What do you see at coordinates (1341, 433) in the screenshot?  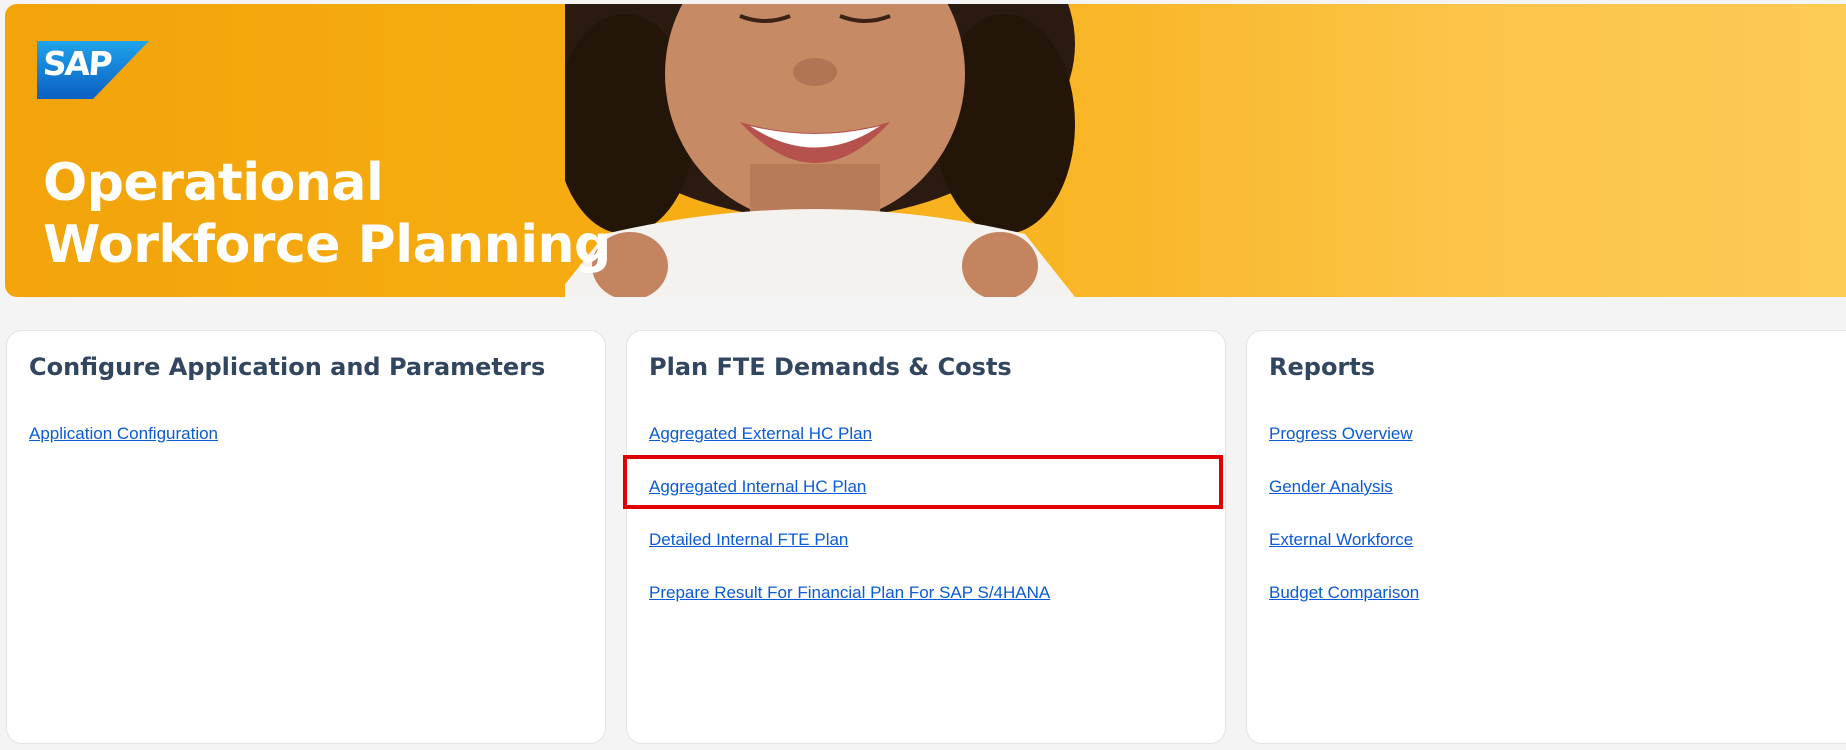 I see `link-progress-overview: Progress Overview` at bounding box center [1341, 433].